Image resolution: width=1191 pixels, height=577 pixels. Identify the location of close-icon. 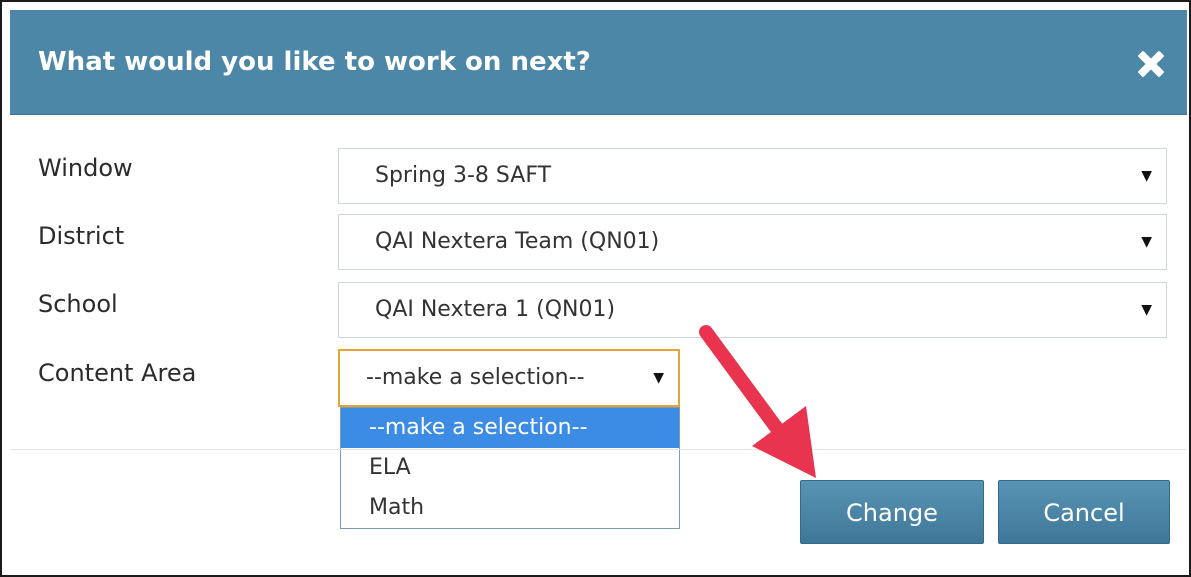
(1151, 64).